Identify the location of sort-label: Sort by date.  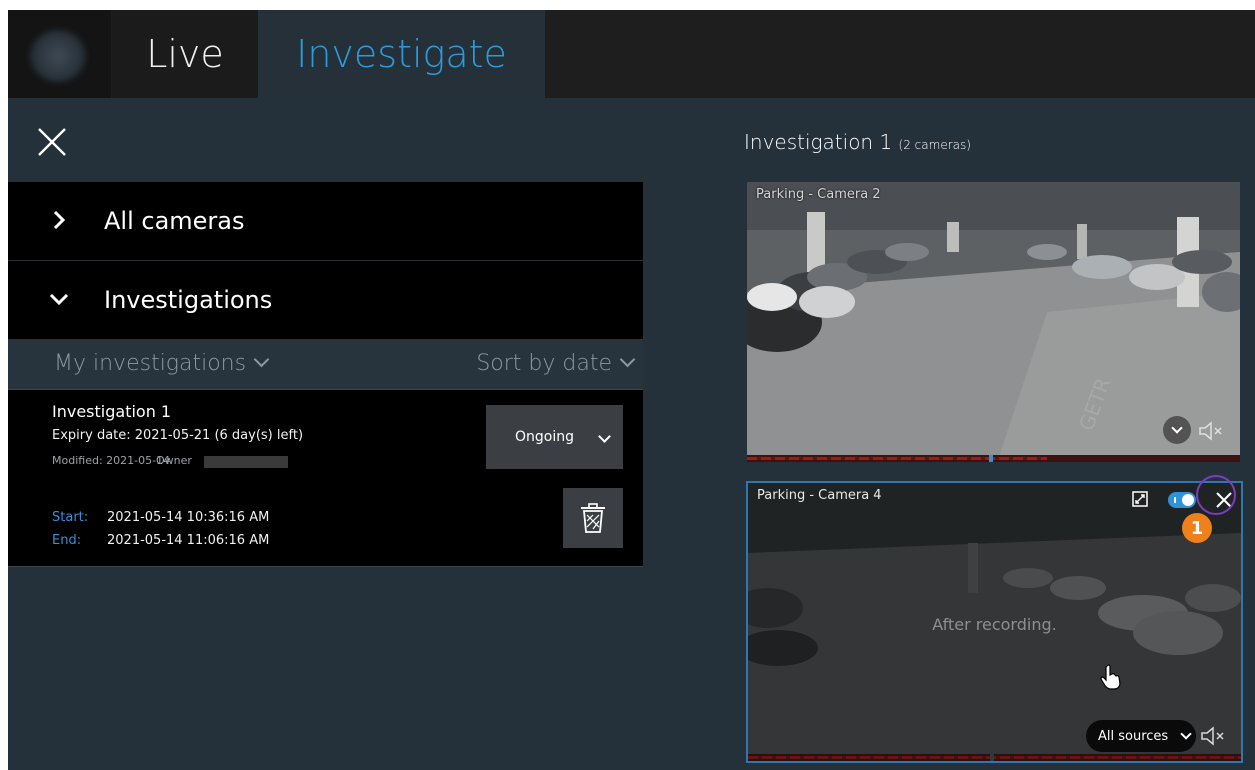
(544, 363).